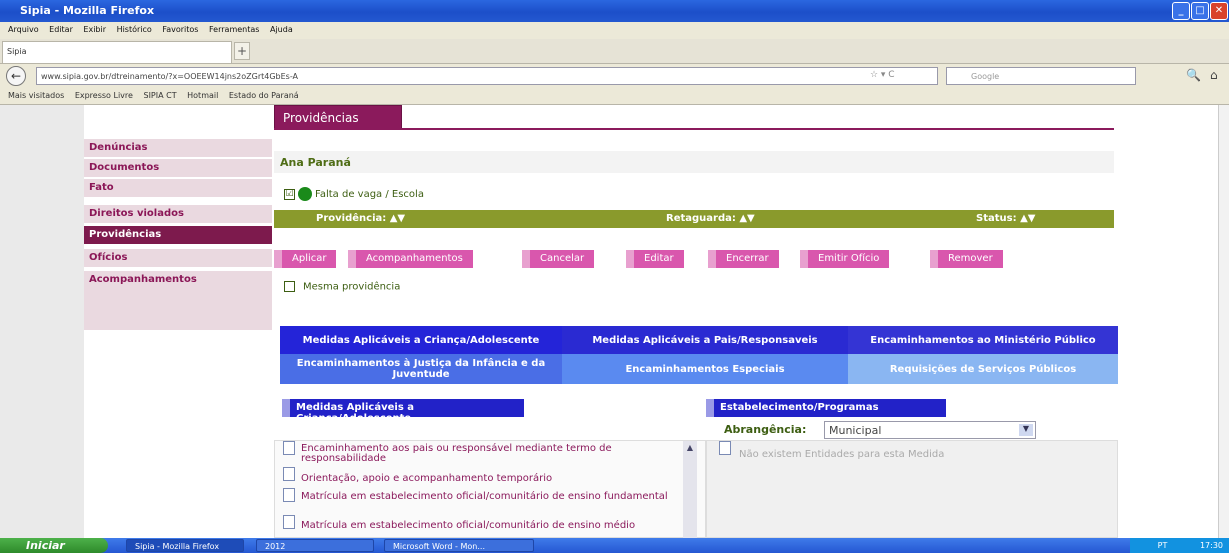  Describe the element at coordinates (352, 287) in the screenshot. I see `mesma-label: Mesma providência` at that location.